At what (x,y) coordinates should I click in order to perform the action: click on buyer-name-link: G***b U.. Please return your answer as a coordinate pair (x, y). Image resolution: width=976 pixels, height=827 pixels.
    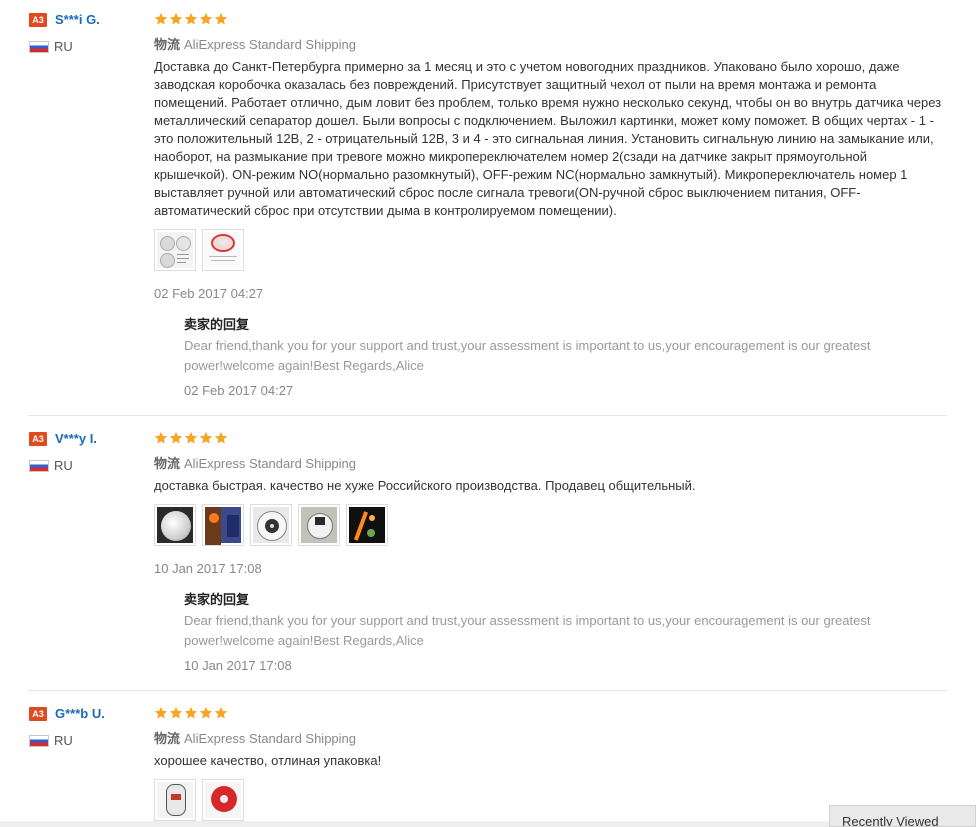
    Looking at the image, I should click on (80, 713).